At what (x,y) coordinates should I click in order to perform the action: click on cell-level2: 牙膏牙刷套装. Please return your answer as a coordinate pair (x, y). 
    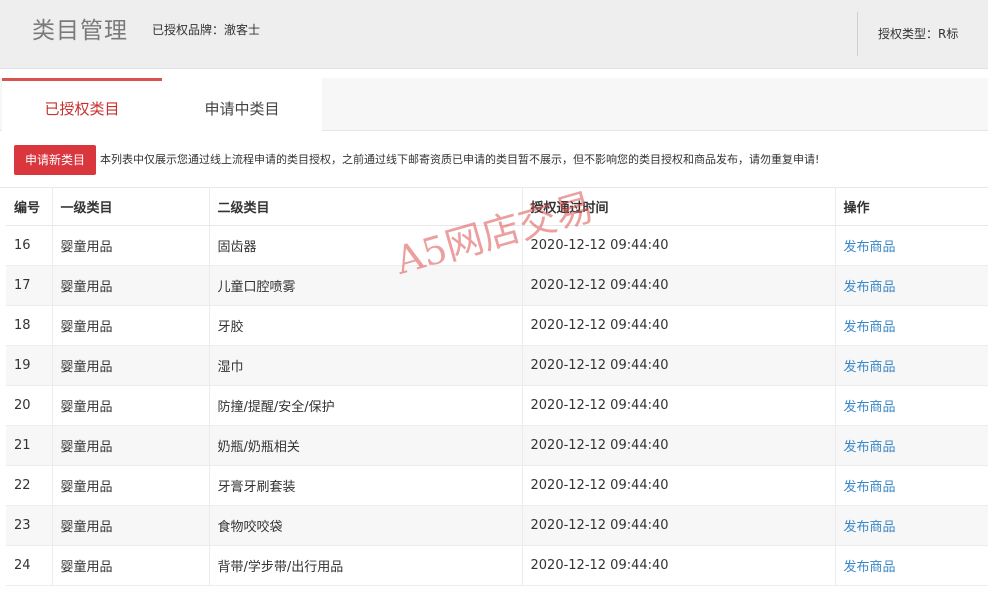
    Looking at the image, I should click on (365, 485).